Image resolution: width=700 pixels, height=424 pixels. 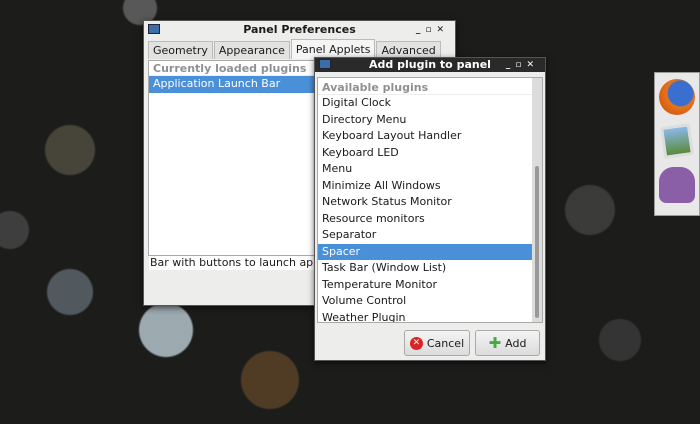 What do you see at coordinates (425, 268) in the screenshot?
I see `list-item: Task Bar (Window List)` at bounding box center [425, 268].